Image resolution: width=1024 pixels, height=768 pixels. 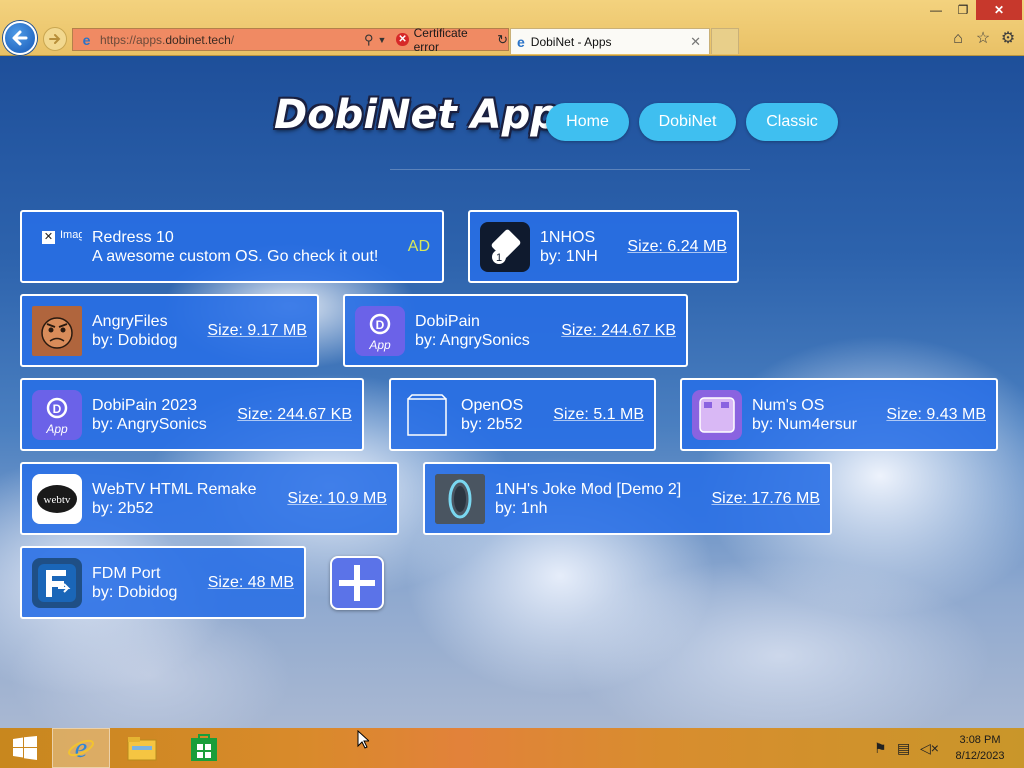 I want to click on 1nhos-icon-label: 1, so click(x=499, y=258).